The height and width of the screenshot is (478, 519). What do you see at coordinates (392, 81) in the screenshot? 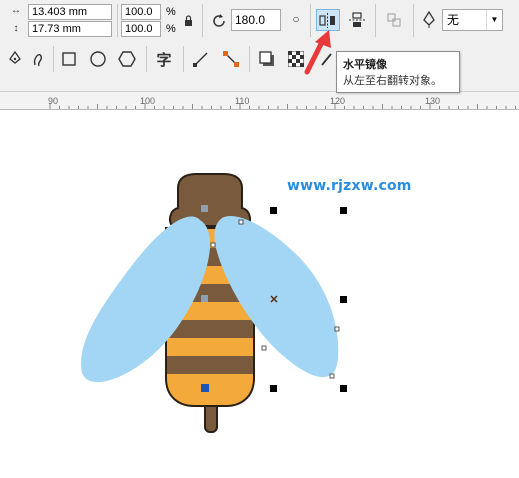
I see `tooltip-description: 从左至右翻转对象。` at bounding box center [392, 81].